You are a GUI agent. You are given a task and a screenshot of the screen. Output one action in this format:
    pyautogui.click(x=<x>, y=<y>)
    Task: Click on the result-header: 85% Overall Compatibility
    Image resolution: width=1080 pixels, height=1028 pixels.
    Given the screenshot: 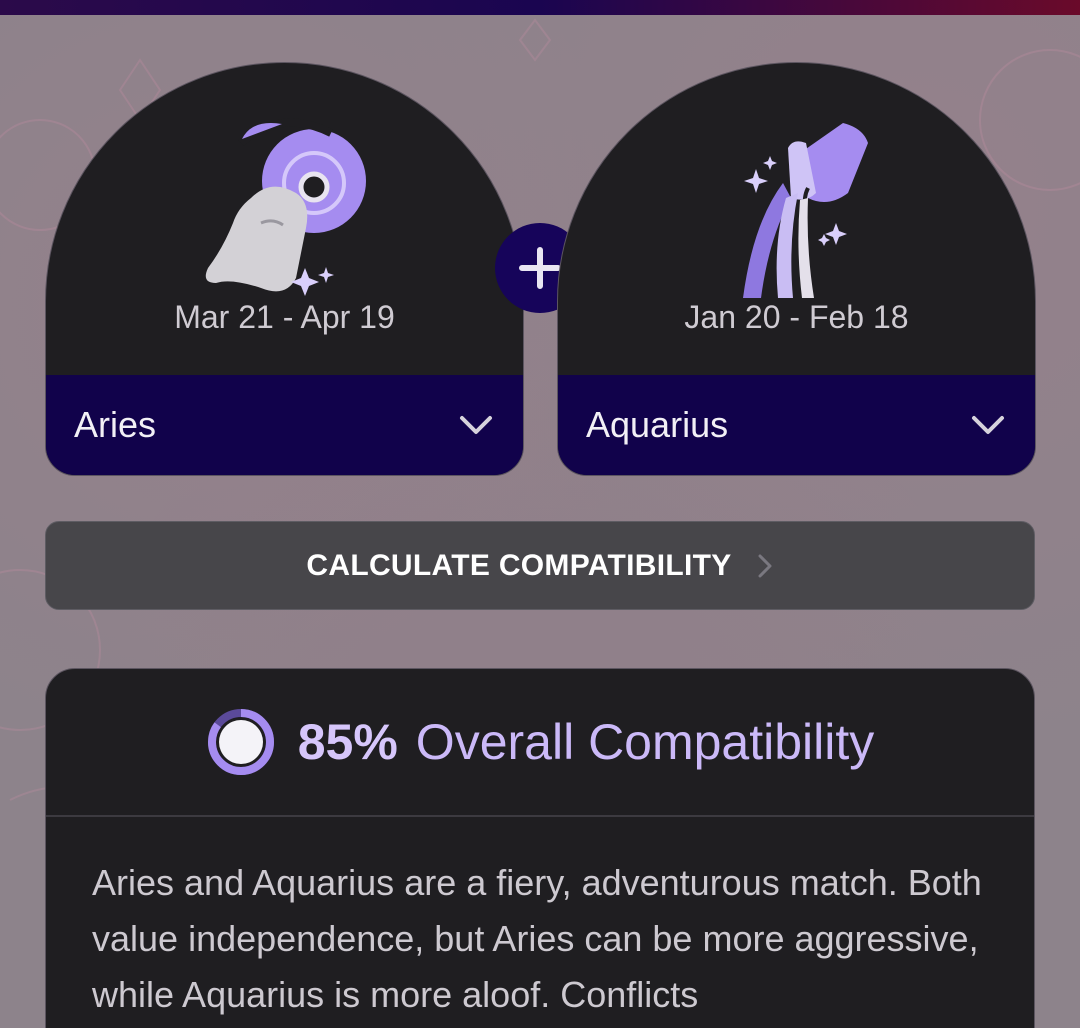 What is the action you would take?
    pyautogui.click(x=540, y=743)
    